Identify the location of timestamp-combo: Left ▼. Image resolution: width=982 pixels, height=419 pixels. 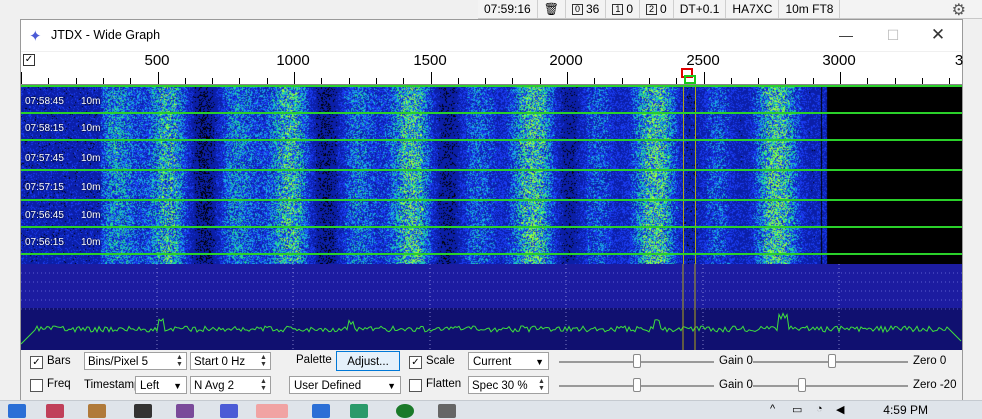
(161, 385).